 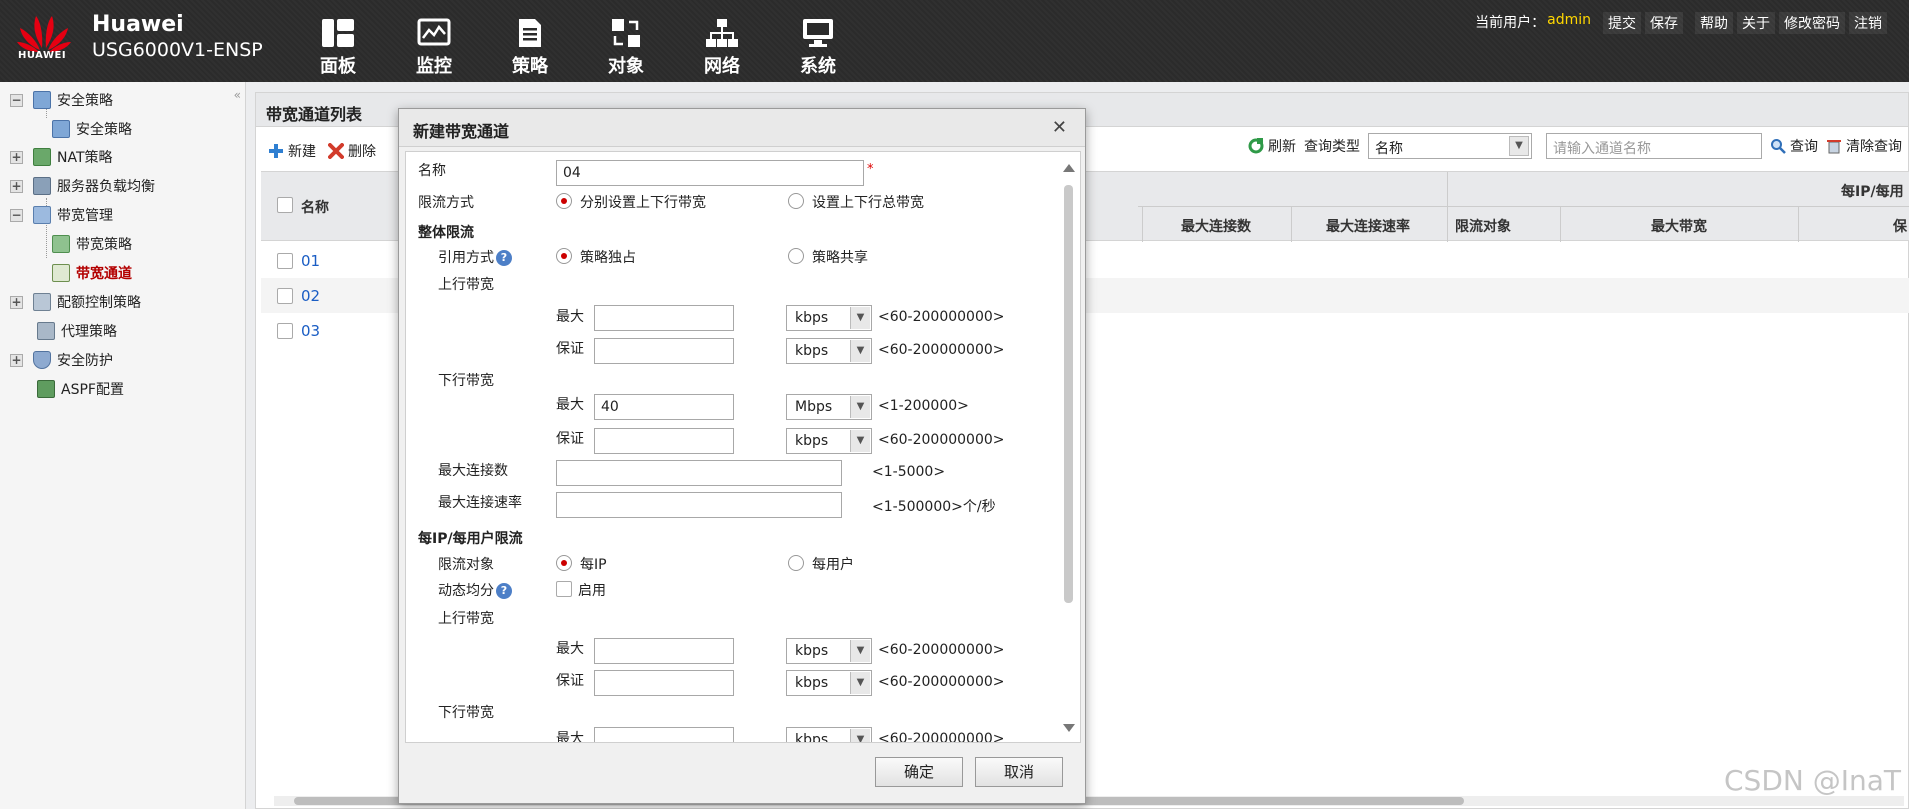 I want to click on max-rate-input, so click(x=699, y=505).